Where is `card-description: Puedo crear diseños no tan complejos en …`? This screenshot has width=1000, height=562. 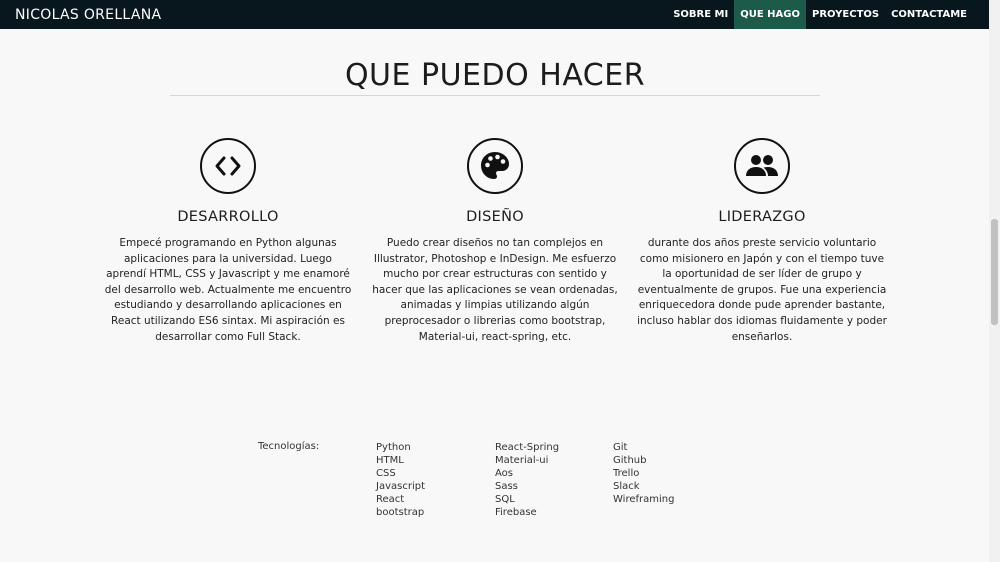 card-description: Puedo crear diseños no tan complejos en … is located at coordinates (495, 290).